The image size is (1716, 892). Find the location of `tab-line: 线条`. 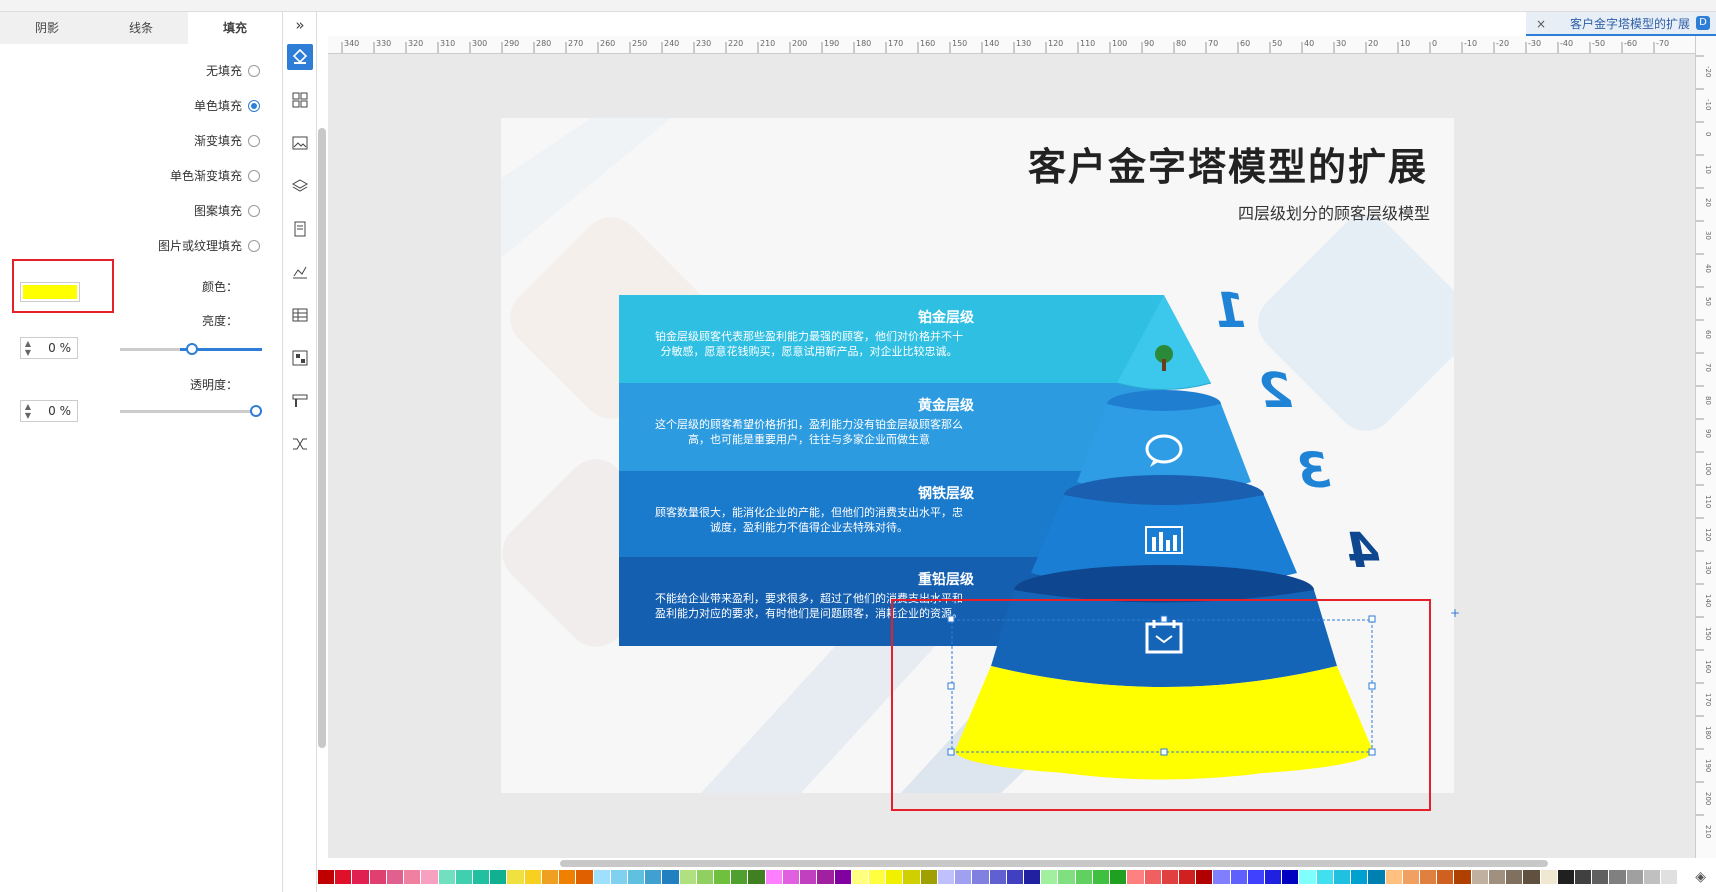

tab-line: 线条 is located at coordinates (141, 28).